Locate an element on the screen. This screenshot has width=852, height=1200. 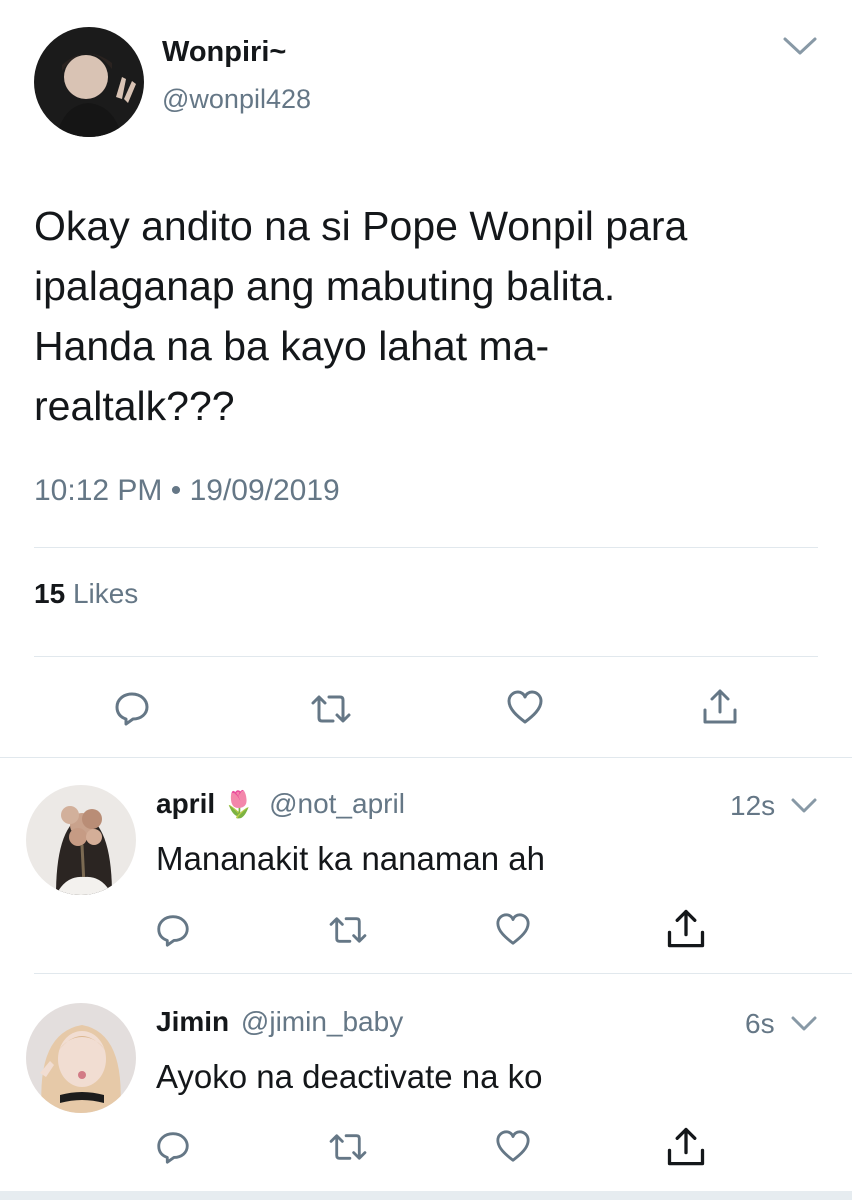
reply-header: Jimin @jimin_baby is located at coordinates (279, 1022).